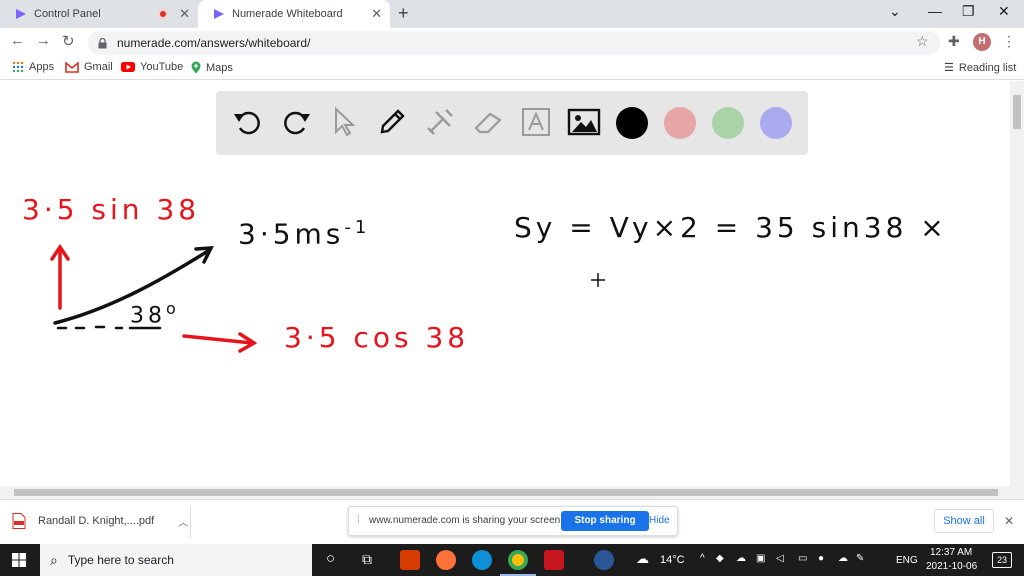  Describe the element at coordinates (1004, 11) in the screenshot. I see `close-window-icon: ✕` at that location.